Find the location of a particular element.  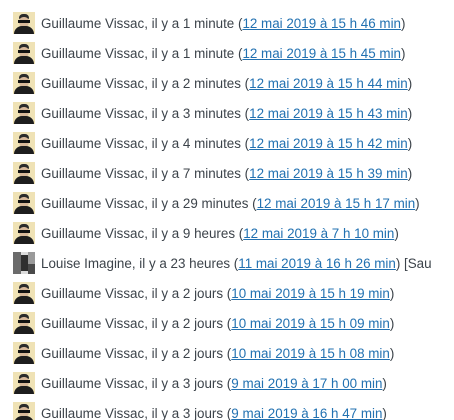

revision-time-ago: , il y a 4 minutes ( is located at coordinates (197, 143).